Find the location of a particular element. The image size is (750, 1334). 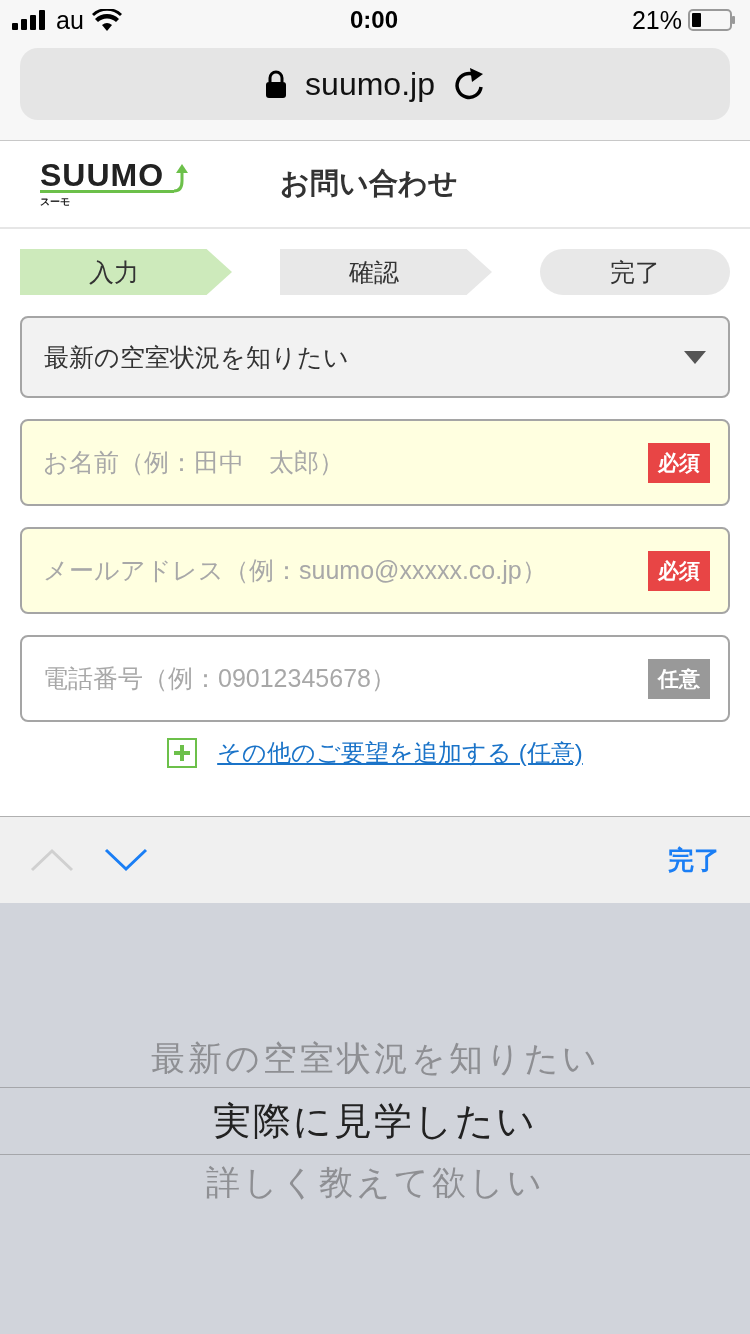

logo-subtitle: スーモ is located at coordinates (55, 201).